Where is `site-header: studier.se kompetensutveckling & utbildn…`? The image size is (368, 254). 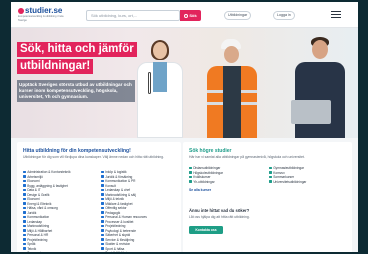 site-header: studier.se kompetensutveckling & utbildn… is located at coordinates (184, 15).